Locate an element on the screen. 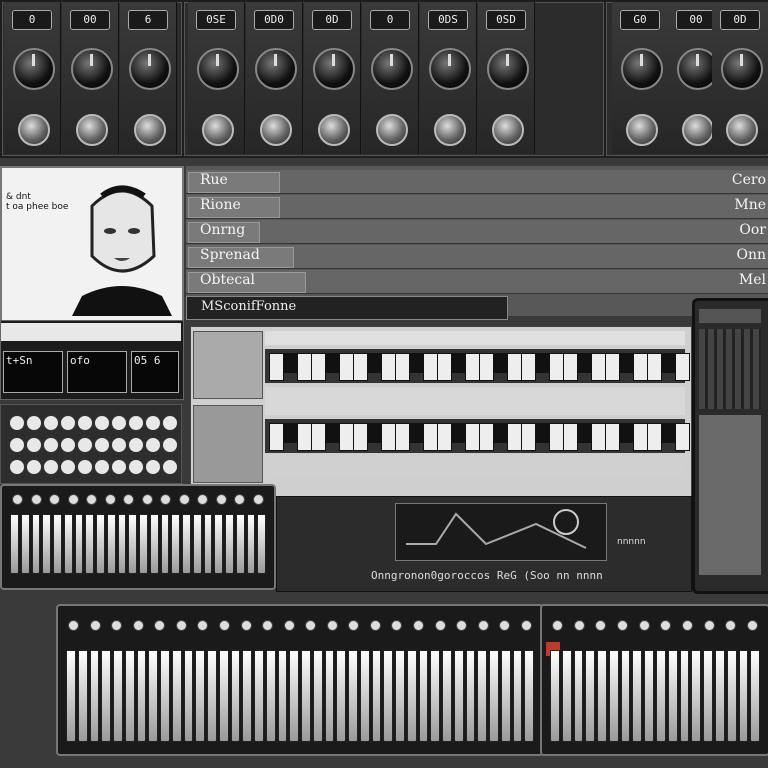 This screenshot has height=768, width=768. channel-11: 0D is located at coordinates (740, 78).